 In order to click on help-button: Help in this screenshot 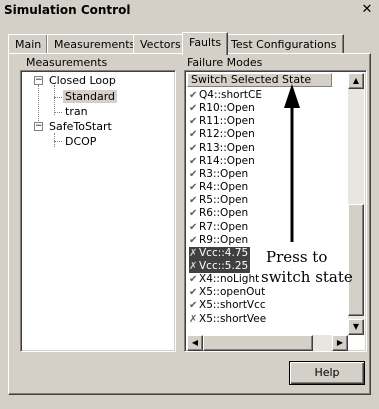, I will do `click(327, 373)`.